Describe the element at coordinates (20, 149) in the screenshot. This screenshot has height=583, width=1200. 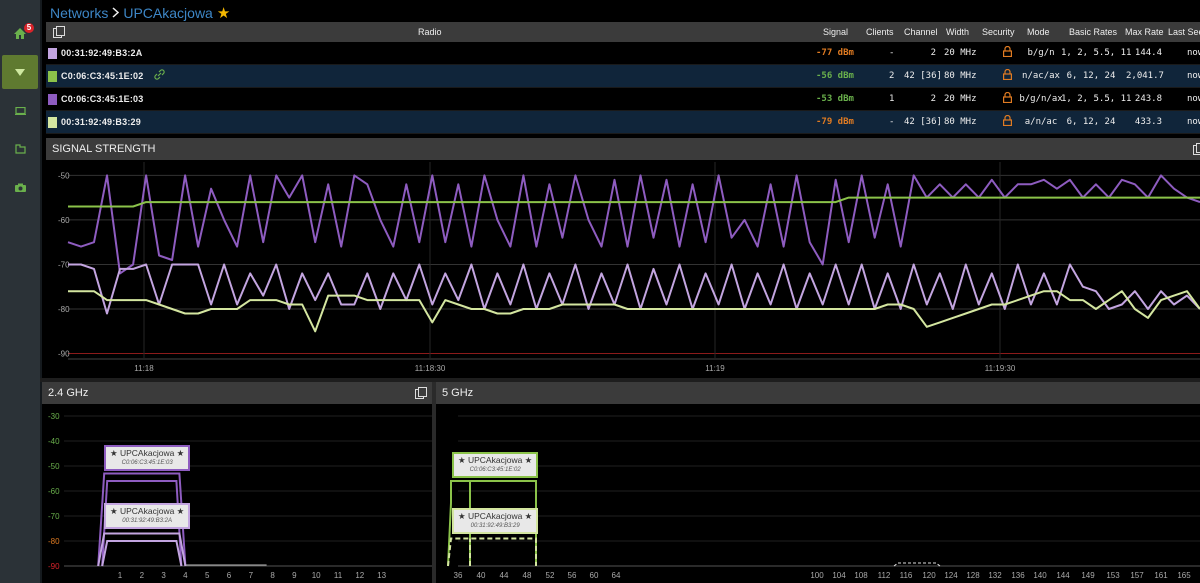
I see `sidebar-files-button` at that location.